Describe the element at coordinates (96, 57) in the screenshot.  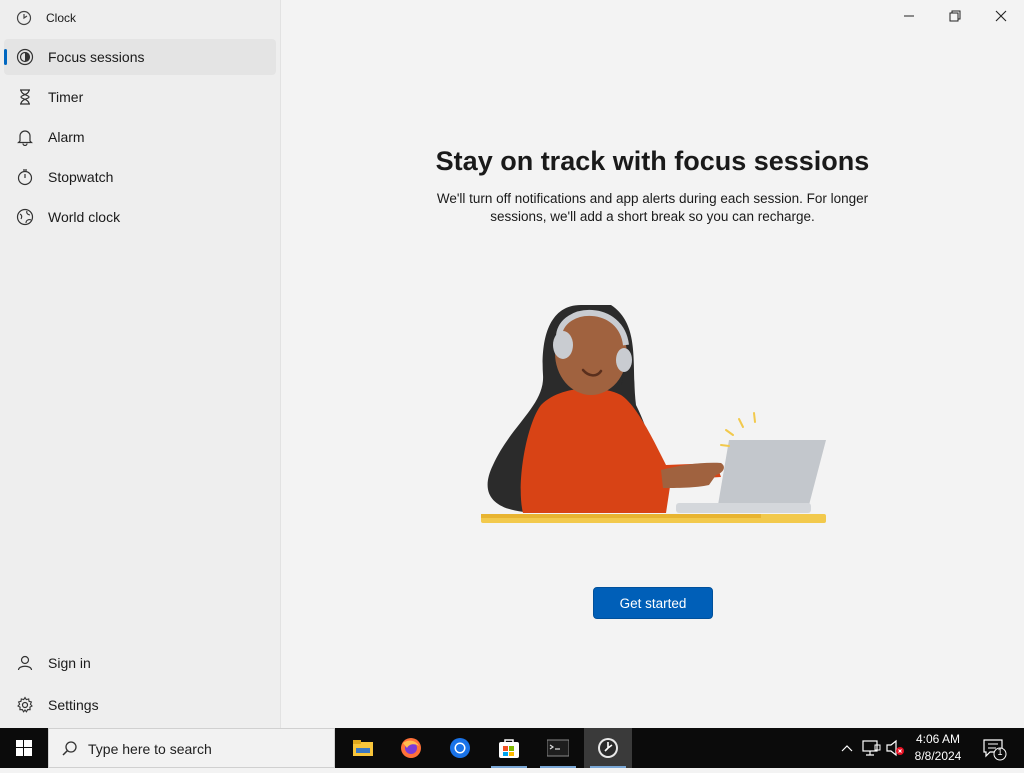
I see `nav-label: Focus sessions` at that location.